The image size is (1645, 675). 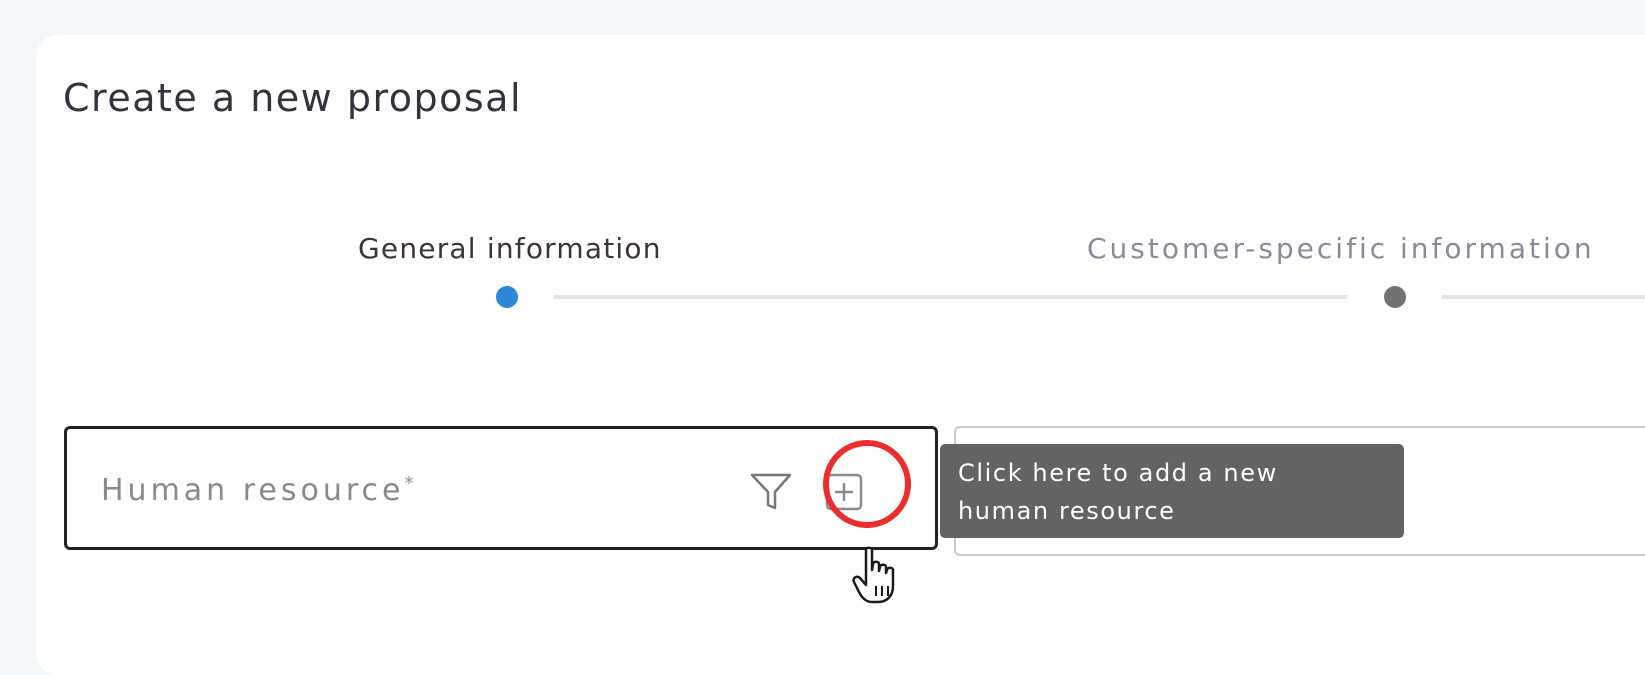 What do you see at coordinates (844, 492) in the screenshot?
I see `add-human-resource-button` at bounding box center [844, 492].